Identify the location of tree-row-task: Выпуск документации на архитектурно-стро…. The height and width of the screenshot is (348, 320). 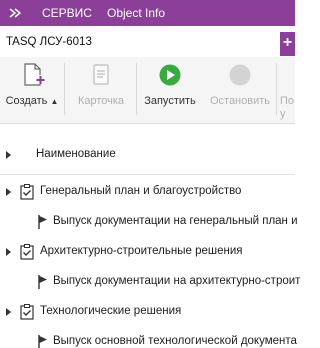
(150, 282).